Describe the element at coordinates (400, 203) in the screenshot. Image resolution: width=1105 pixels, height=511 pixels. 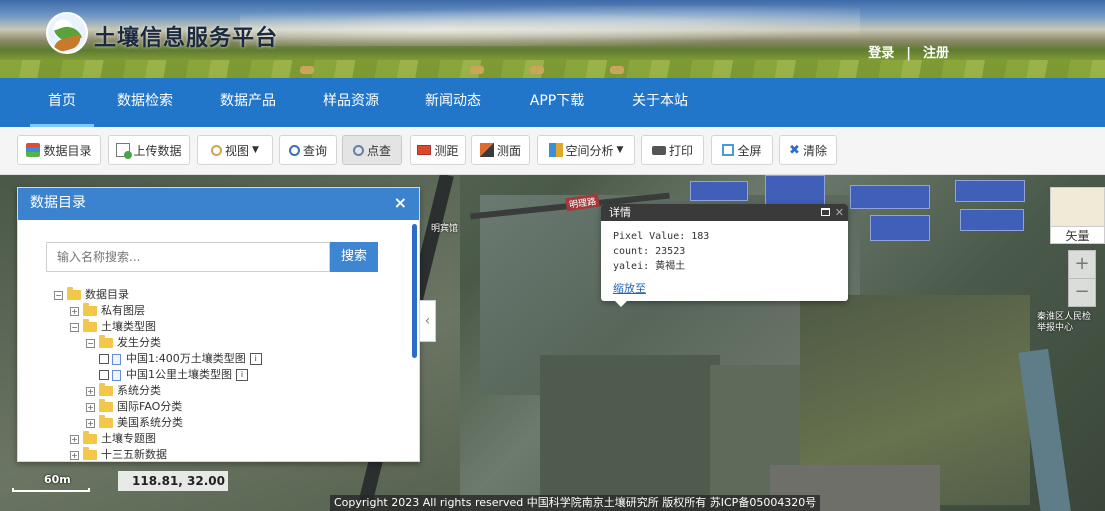
I see `close-icon: ×` at that location.